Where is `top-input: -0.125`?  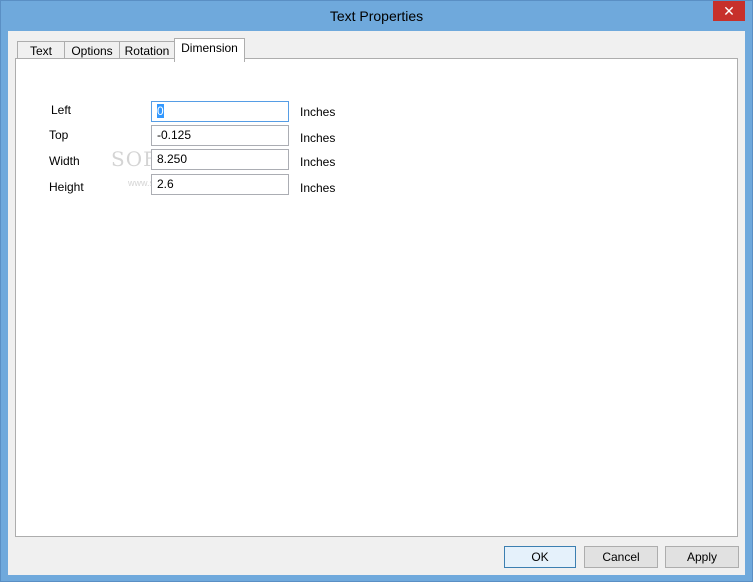 top-input: -0.125 is located at coordinates (220, 135).